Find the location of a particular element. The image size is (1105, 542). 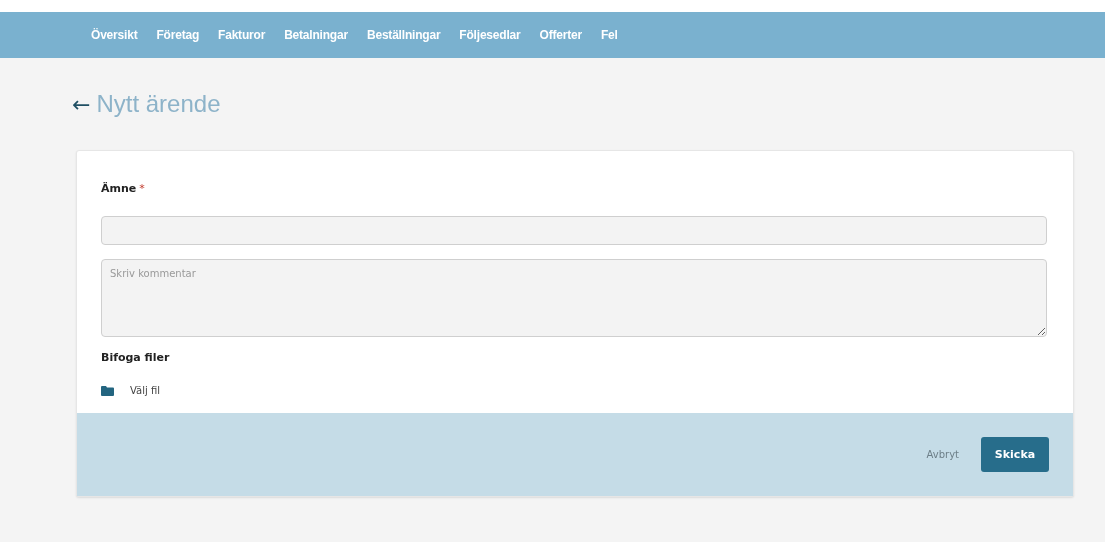

nav-link: Beställningar is located at coordinates (403, 35).